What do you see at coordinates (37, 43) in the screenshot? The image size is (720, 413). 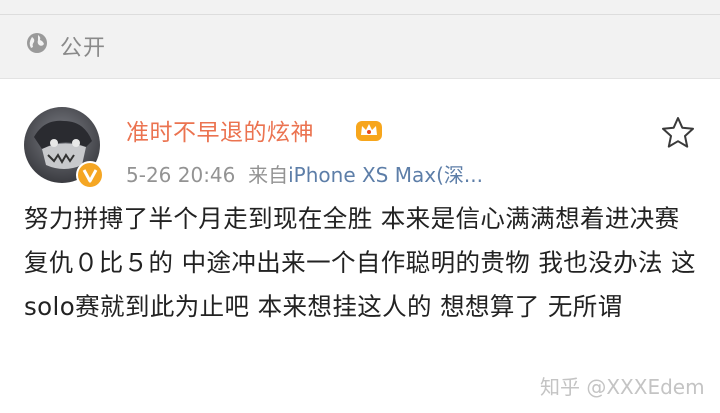 I see `globe-icon` at bounding box center [37, 43].